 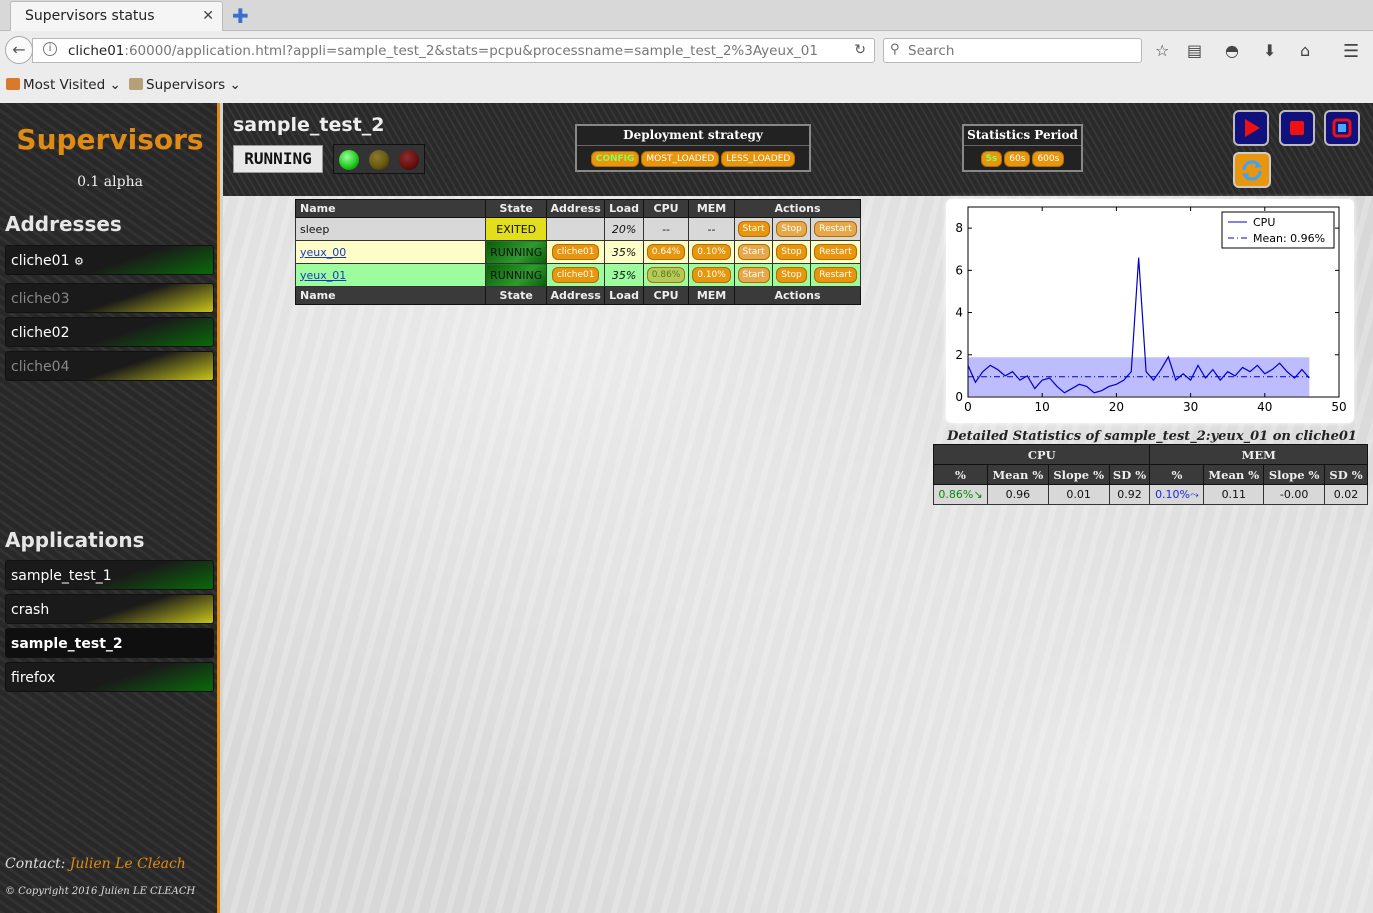 I want to click on legend-cpu-label: CPU, so click(x=1264, y=222).